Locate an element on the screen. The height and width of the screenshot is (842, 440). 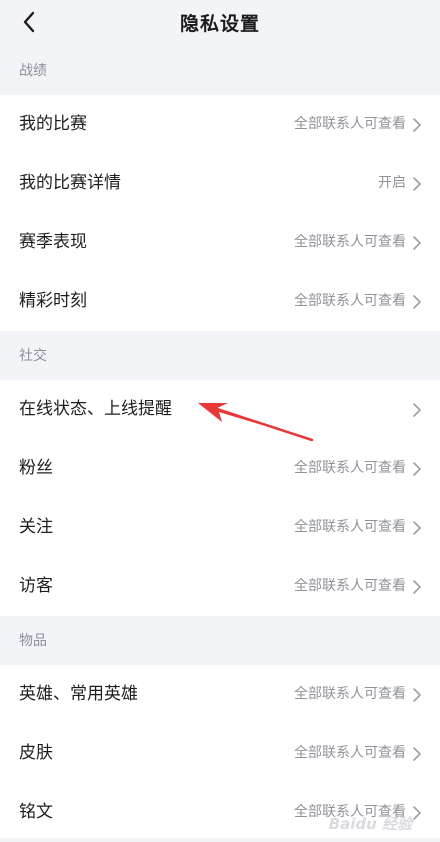
row-label: 铭文 is located at coordinates (36, 812).